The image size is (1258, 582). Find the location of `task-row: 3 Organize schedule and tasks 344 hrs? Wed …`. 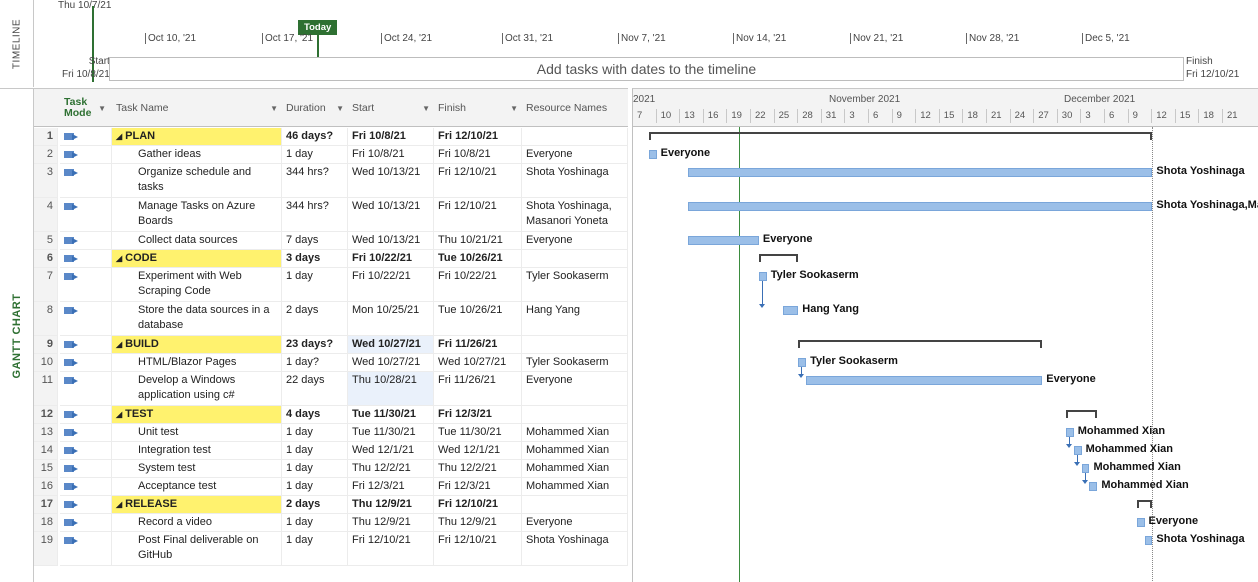

task-row: 3 Organize schedule and tasks 344 hrs? Wed … is located at coordinates (331, 181).